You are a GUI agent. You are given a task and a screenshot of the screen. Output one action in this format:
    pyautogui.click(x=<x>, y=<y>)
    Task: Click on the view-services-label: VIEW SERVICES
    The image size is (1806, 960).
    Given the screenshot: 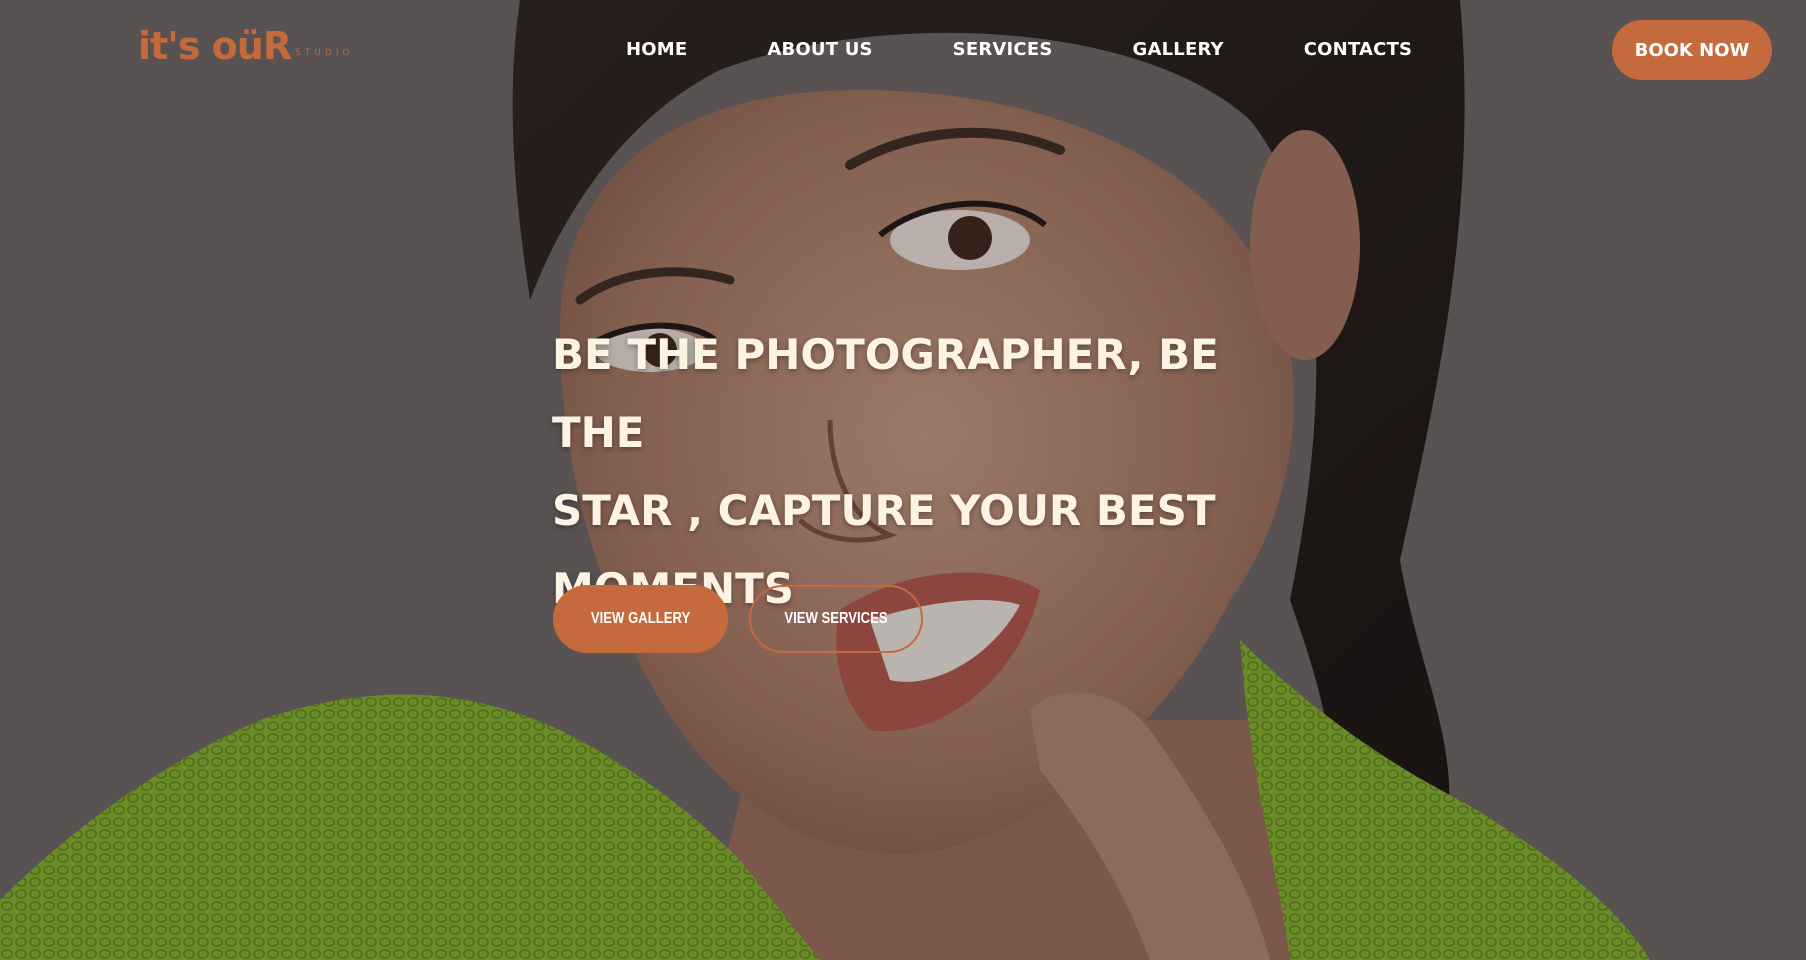 What is the action you would take?
    pyautogui.click(x=836, y=618)
    